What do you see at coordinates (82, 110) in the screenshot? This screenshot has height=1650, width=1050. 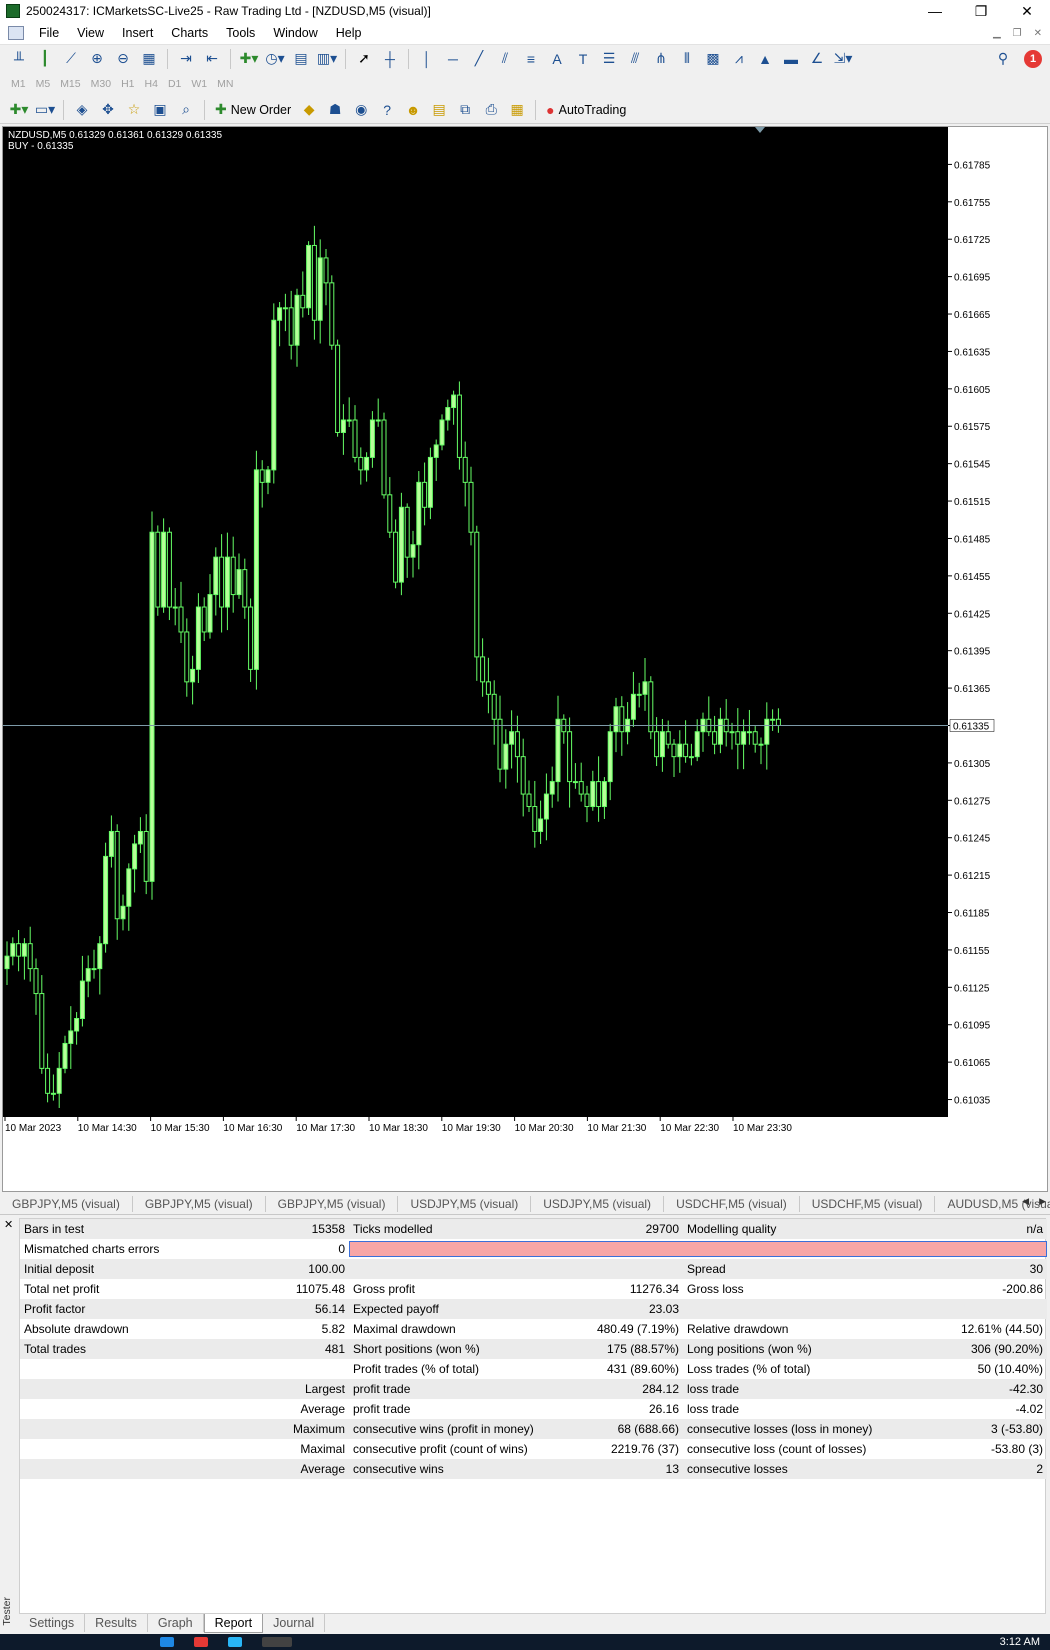 I see `market-watch-icon: ◈` at bounding box center [82, 110].